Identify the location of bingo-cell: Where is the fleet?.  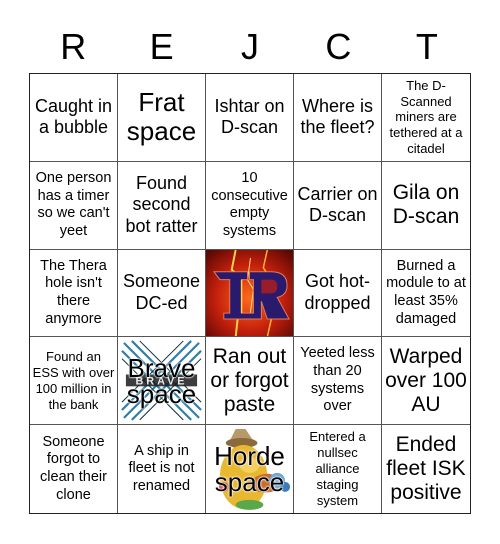
(338, 118).